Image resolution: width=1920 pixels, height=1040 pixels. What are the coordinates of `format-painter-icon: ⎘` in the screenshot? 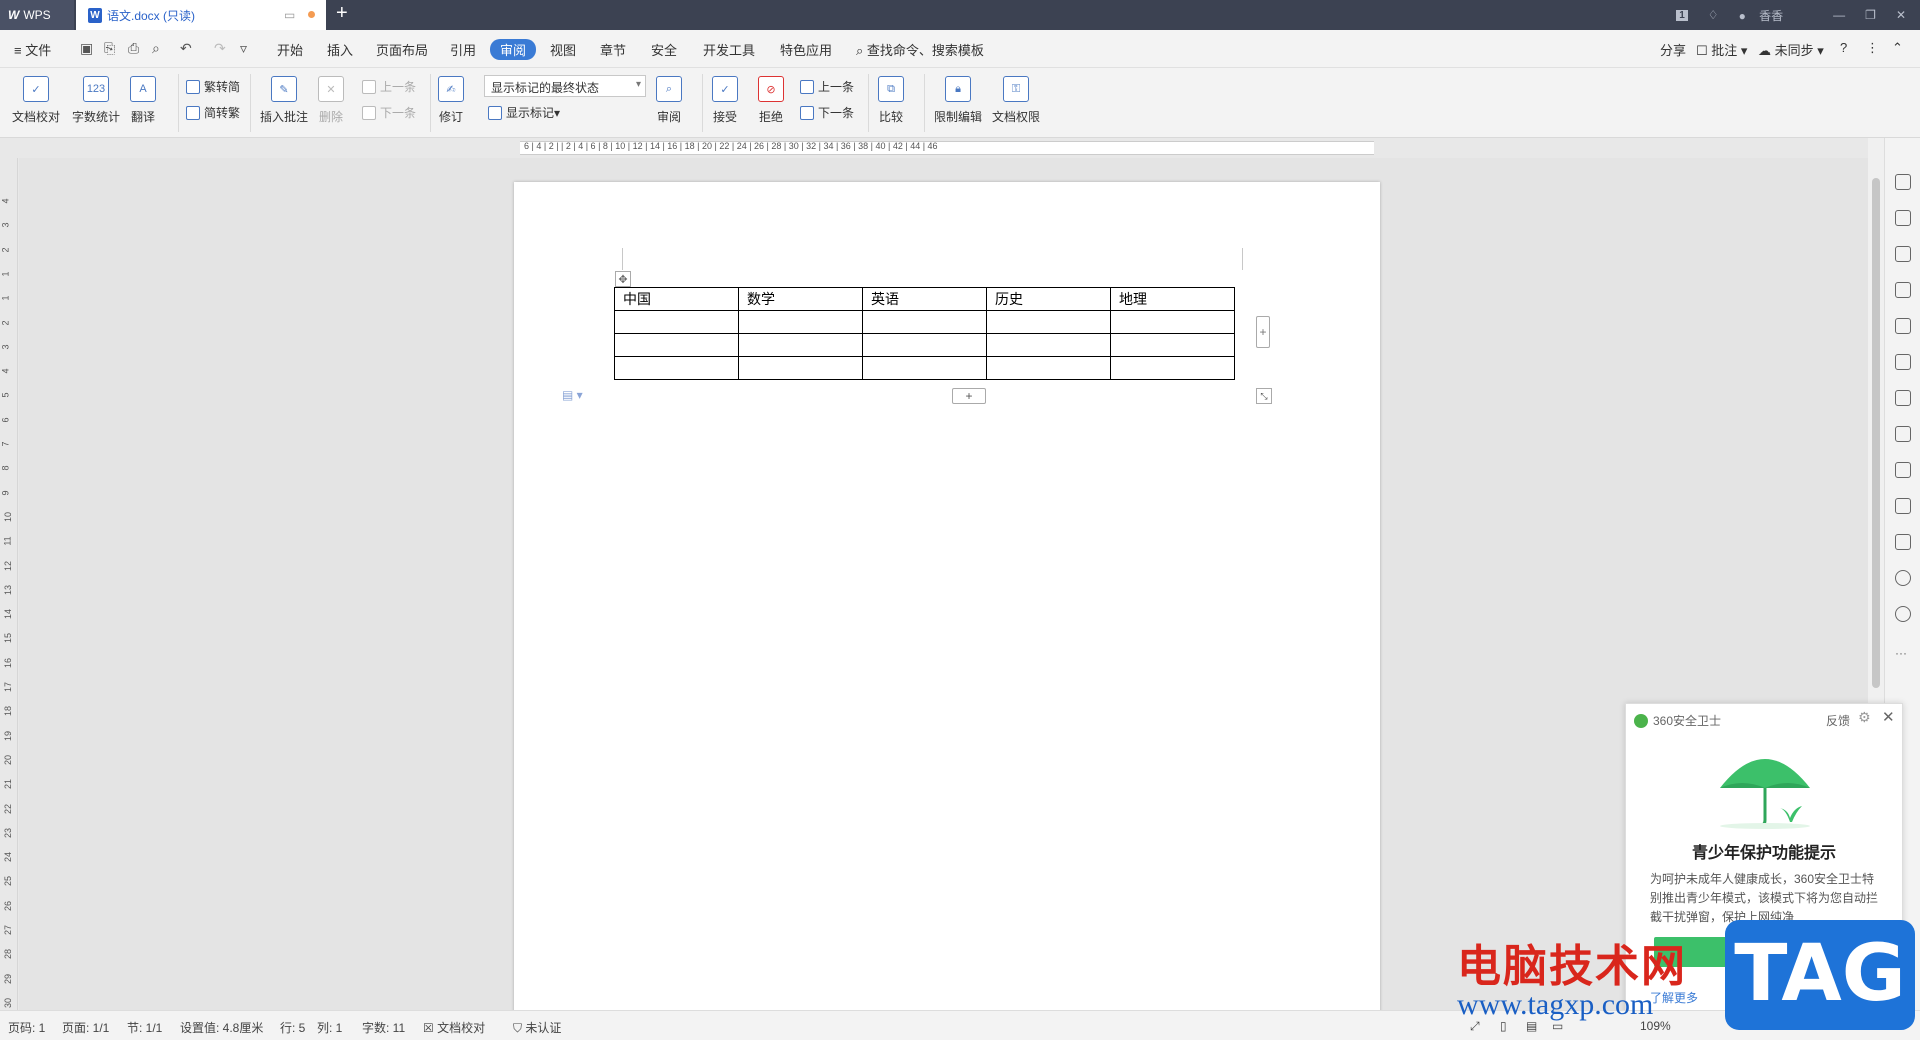 It's located at (109, 48).